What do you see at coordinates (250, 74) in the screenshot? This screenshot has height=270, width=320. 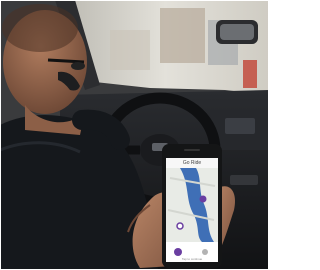 I see `street-sign-red` at bounding box center [250, 74].